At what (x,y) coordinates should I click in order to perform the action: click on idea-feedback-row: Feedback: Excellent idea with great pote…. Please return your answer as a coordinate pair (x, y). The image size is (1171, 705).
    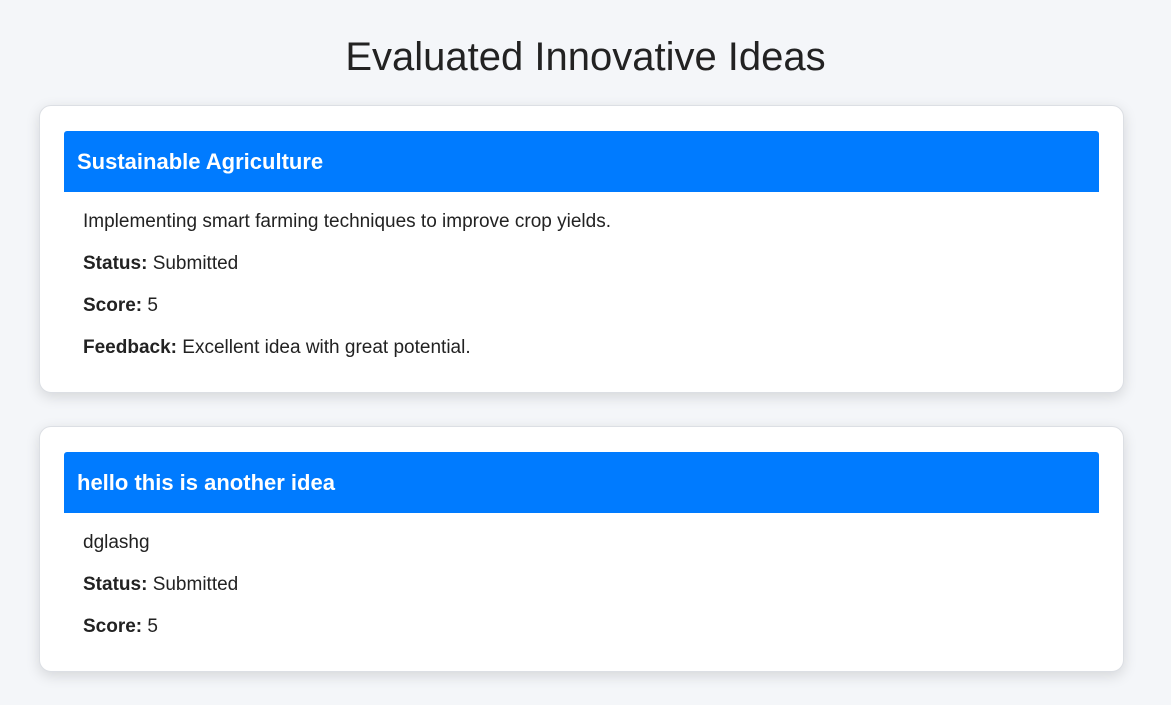
    Looking at the image, I should click on (581, 348).